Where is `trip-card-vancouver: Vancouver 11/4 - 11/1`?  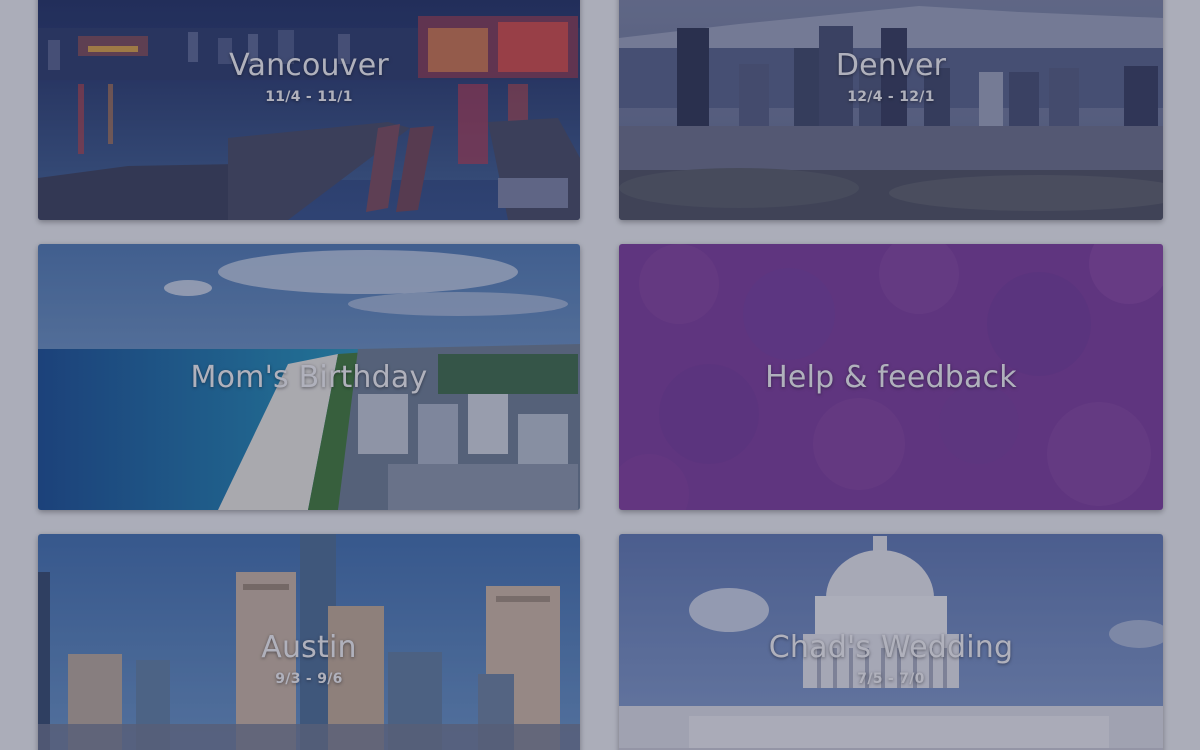
trip-card-vancouver: Vancouver 11/4 - 11/1 is located at coordinates (309, 110).